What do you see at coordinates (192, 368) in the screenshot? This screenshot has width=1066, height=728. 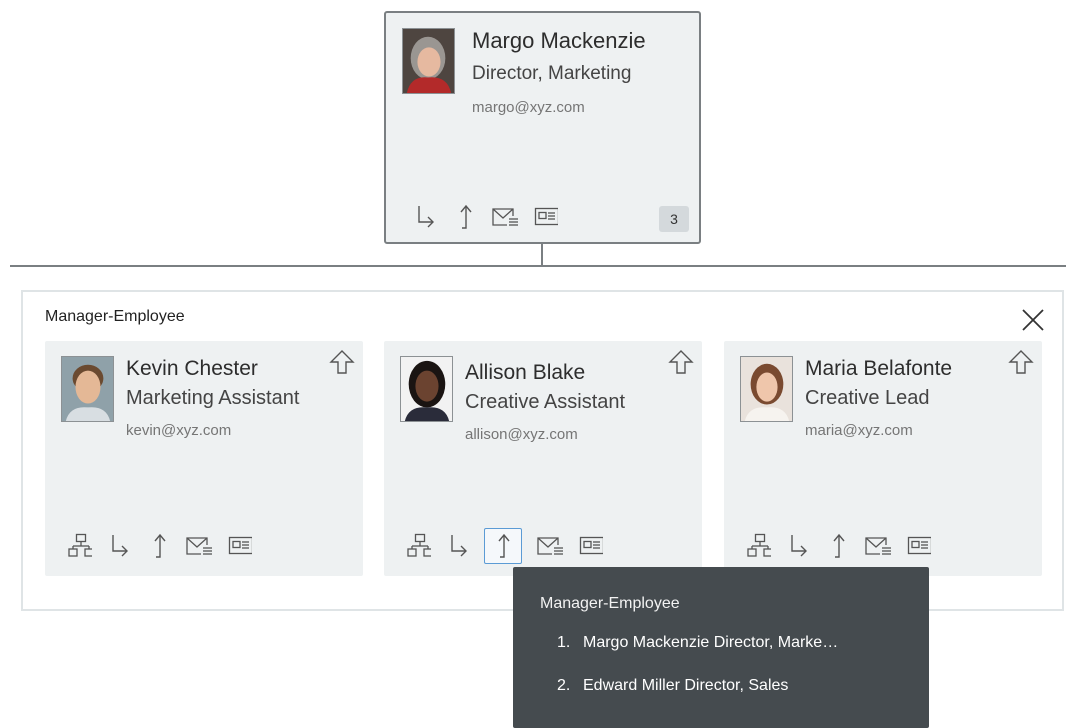 I see `employee-name: Kevin Chester` at bounding box center [192, 368].